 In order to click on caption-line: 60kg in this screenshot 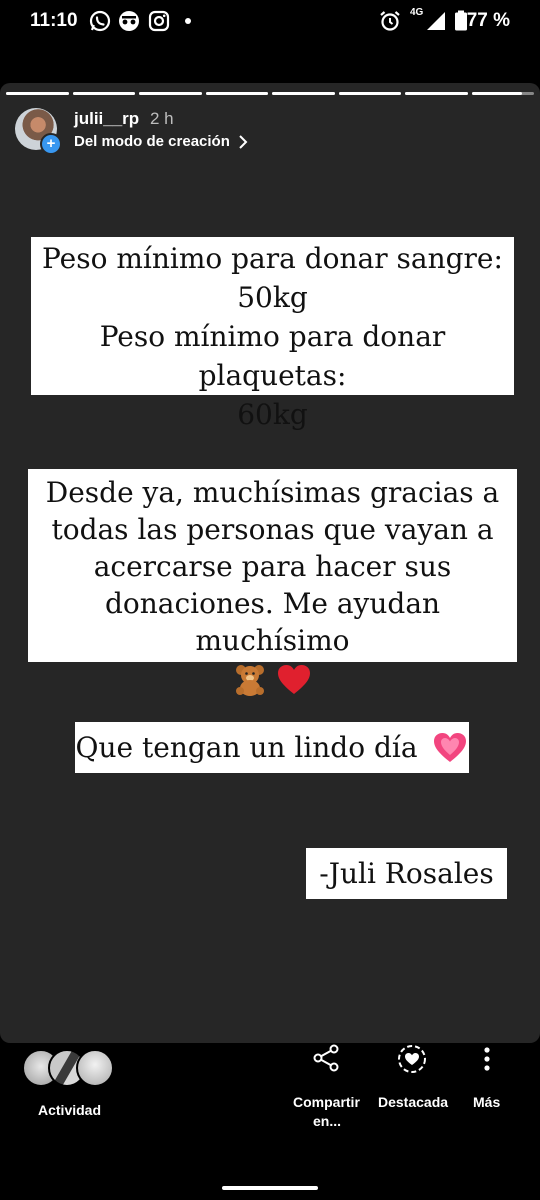, I will do `click(272, 414)`.